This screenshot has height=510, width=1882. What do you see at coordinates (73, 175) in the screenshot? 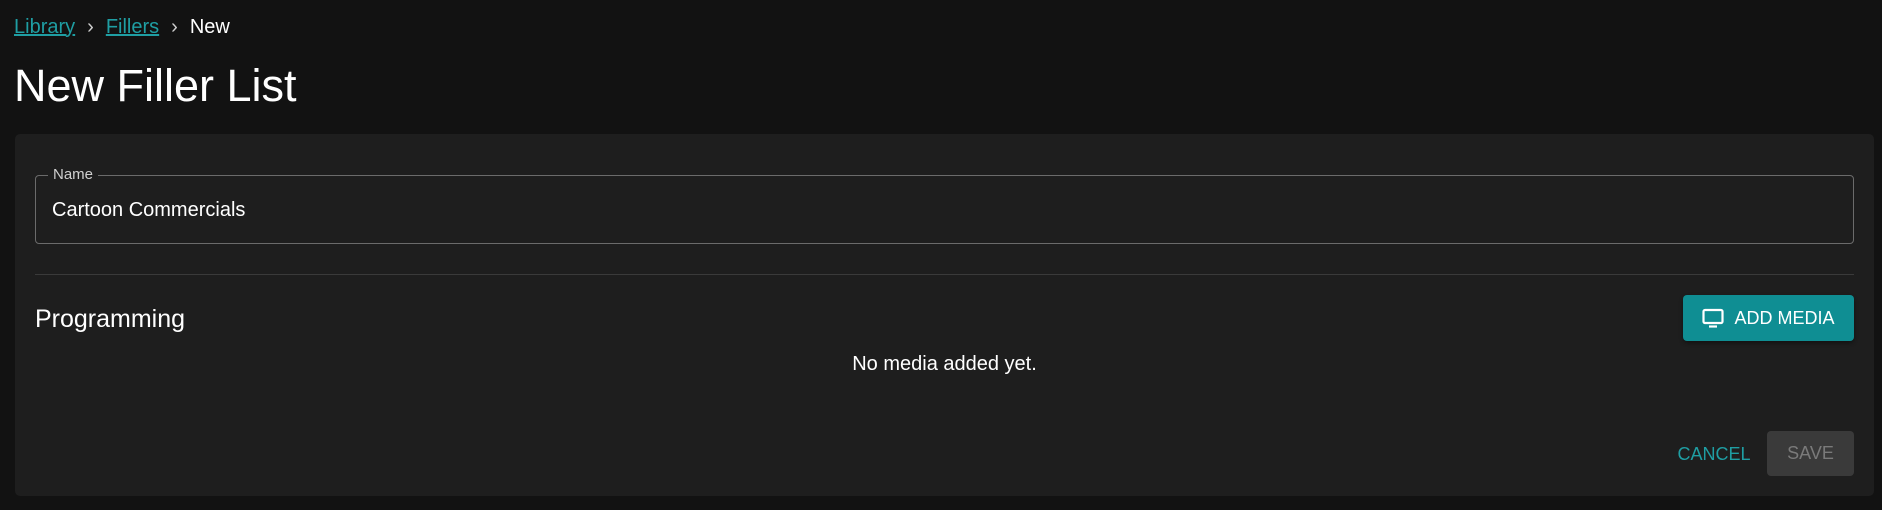
I see `name-field-label: Name` at bounding box center [73, 175].